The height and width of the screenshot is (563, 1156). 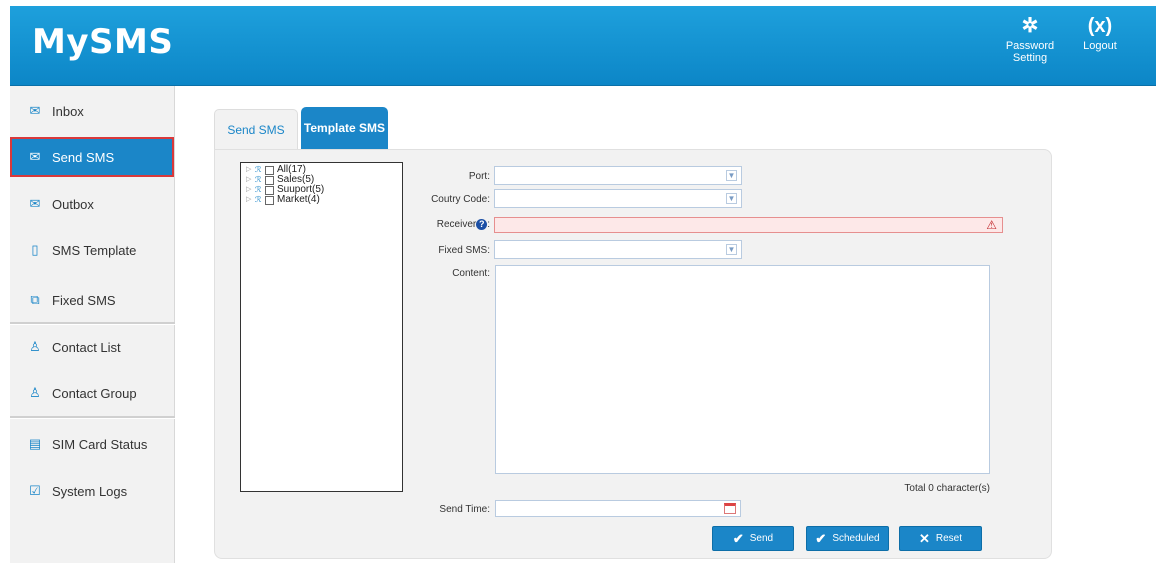 What do you see at coordinates (35, 490) in the screenshot?
I see `edit-icon: ☑` at bounding box center [35, 490].